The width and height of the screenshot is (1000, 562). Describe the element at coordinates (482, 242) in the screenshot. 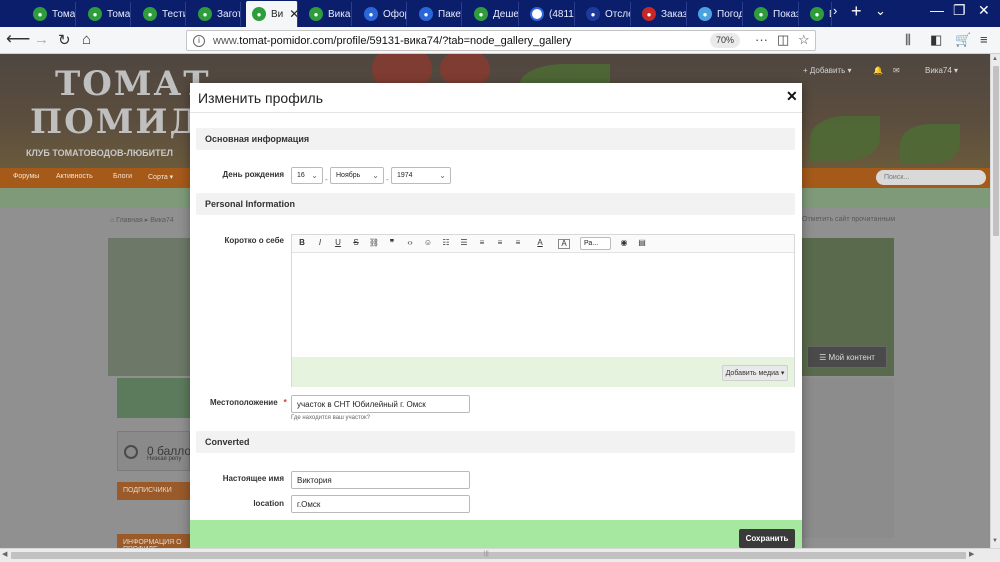

I see `align-left-icon: ≡` at that location.